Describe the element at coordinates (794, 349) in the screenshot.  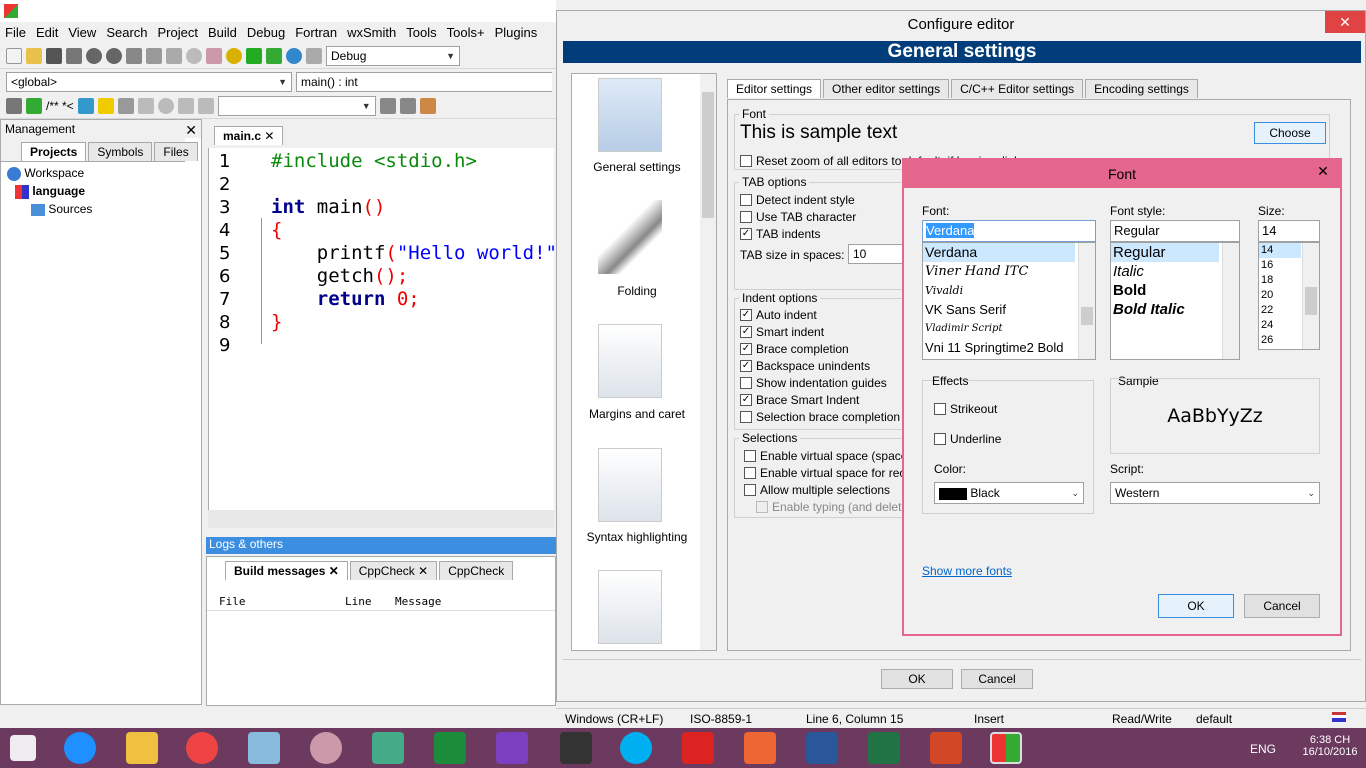
I see `brace-completion-checkbox: ✓ Brace completion` at that location.